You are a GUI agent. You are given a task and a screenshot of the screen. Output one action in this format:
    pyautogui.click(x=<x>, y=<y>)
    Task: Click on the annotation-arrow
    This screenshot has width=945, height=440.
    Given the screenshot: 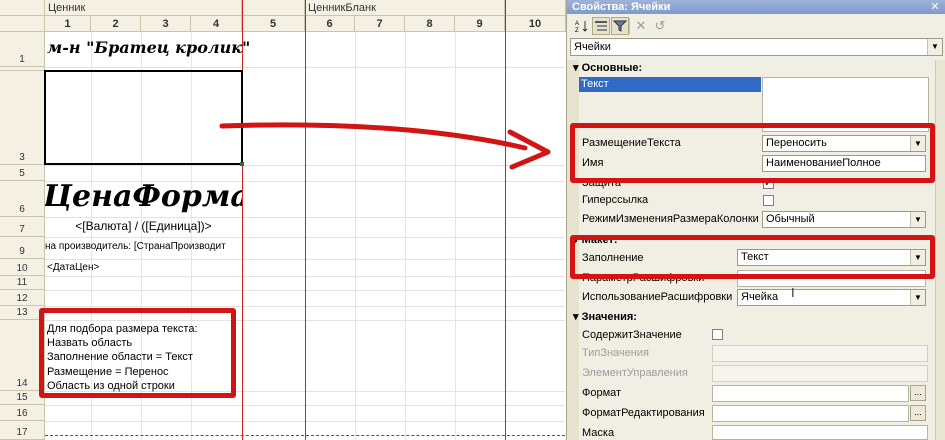 What is the action you would take?
    pyautogui.click(x=385, y=146)
    